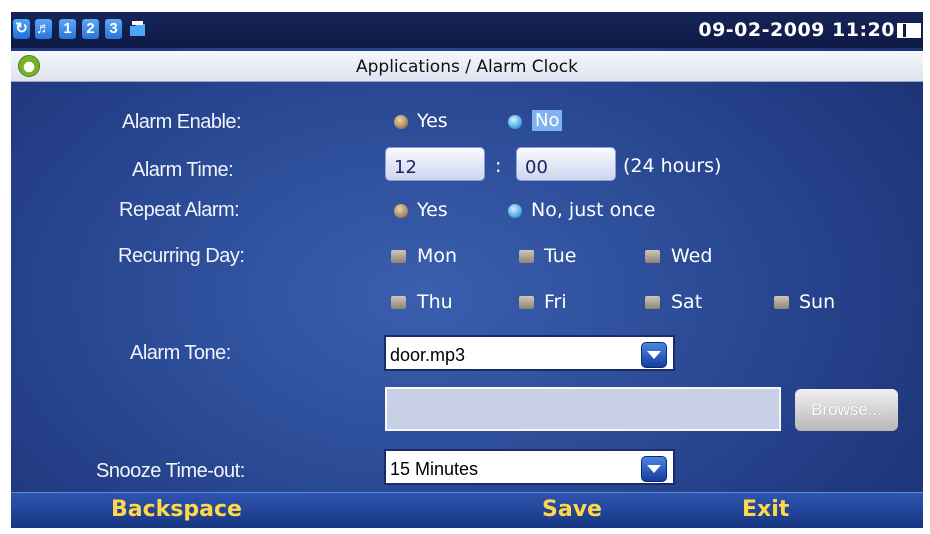 This screenshot has width=930, height=534. I want to click on day-wed-label: Wed, so click(691, 256).